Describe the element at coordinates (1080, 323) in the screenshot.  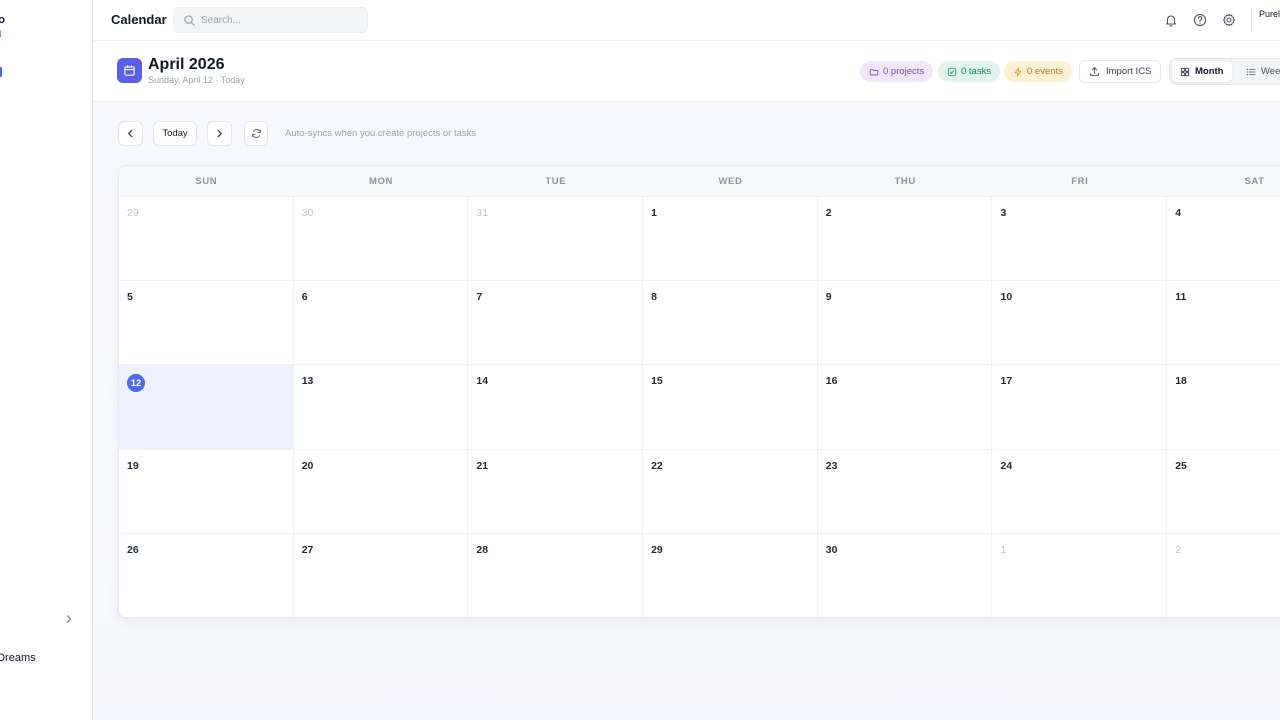
I see `calendar-day-cell: 10` at that location.